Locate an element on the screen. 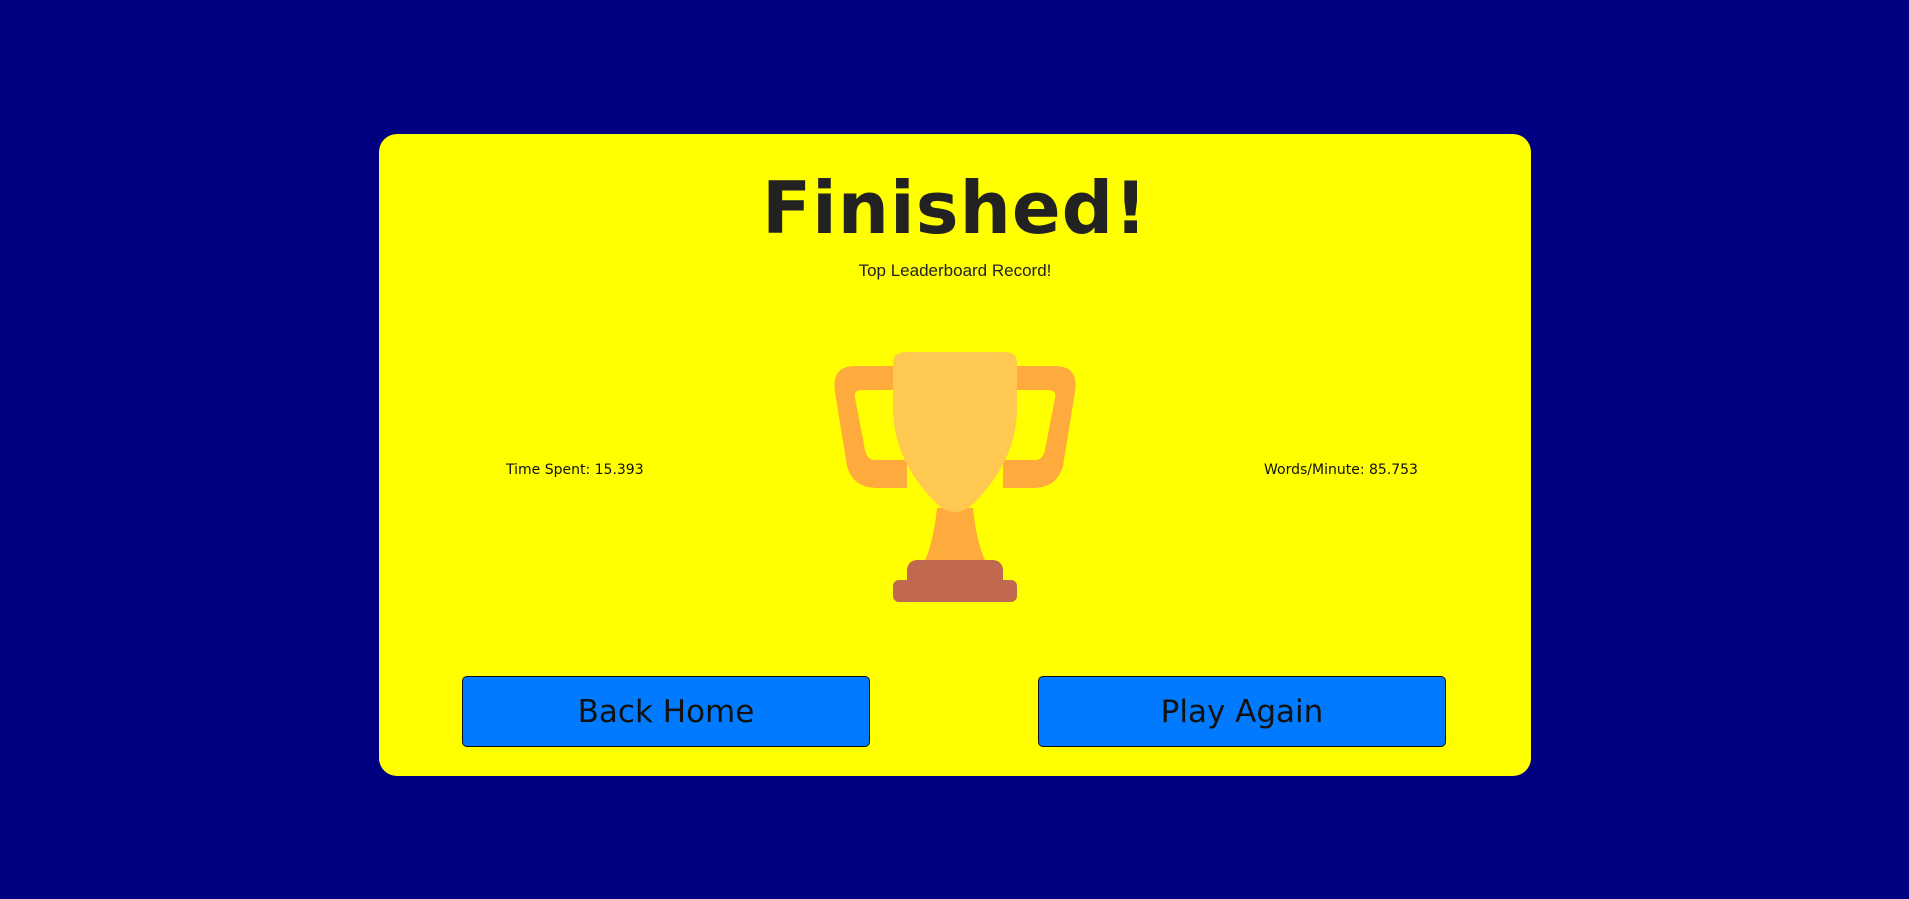 Image resolution: width=1909 pixels, height=899 pixels. words-per-minute-stat: Words/Minute: 85.753 is located at coordinates (1341, 470).